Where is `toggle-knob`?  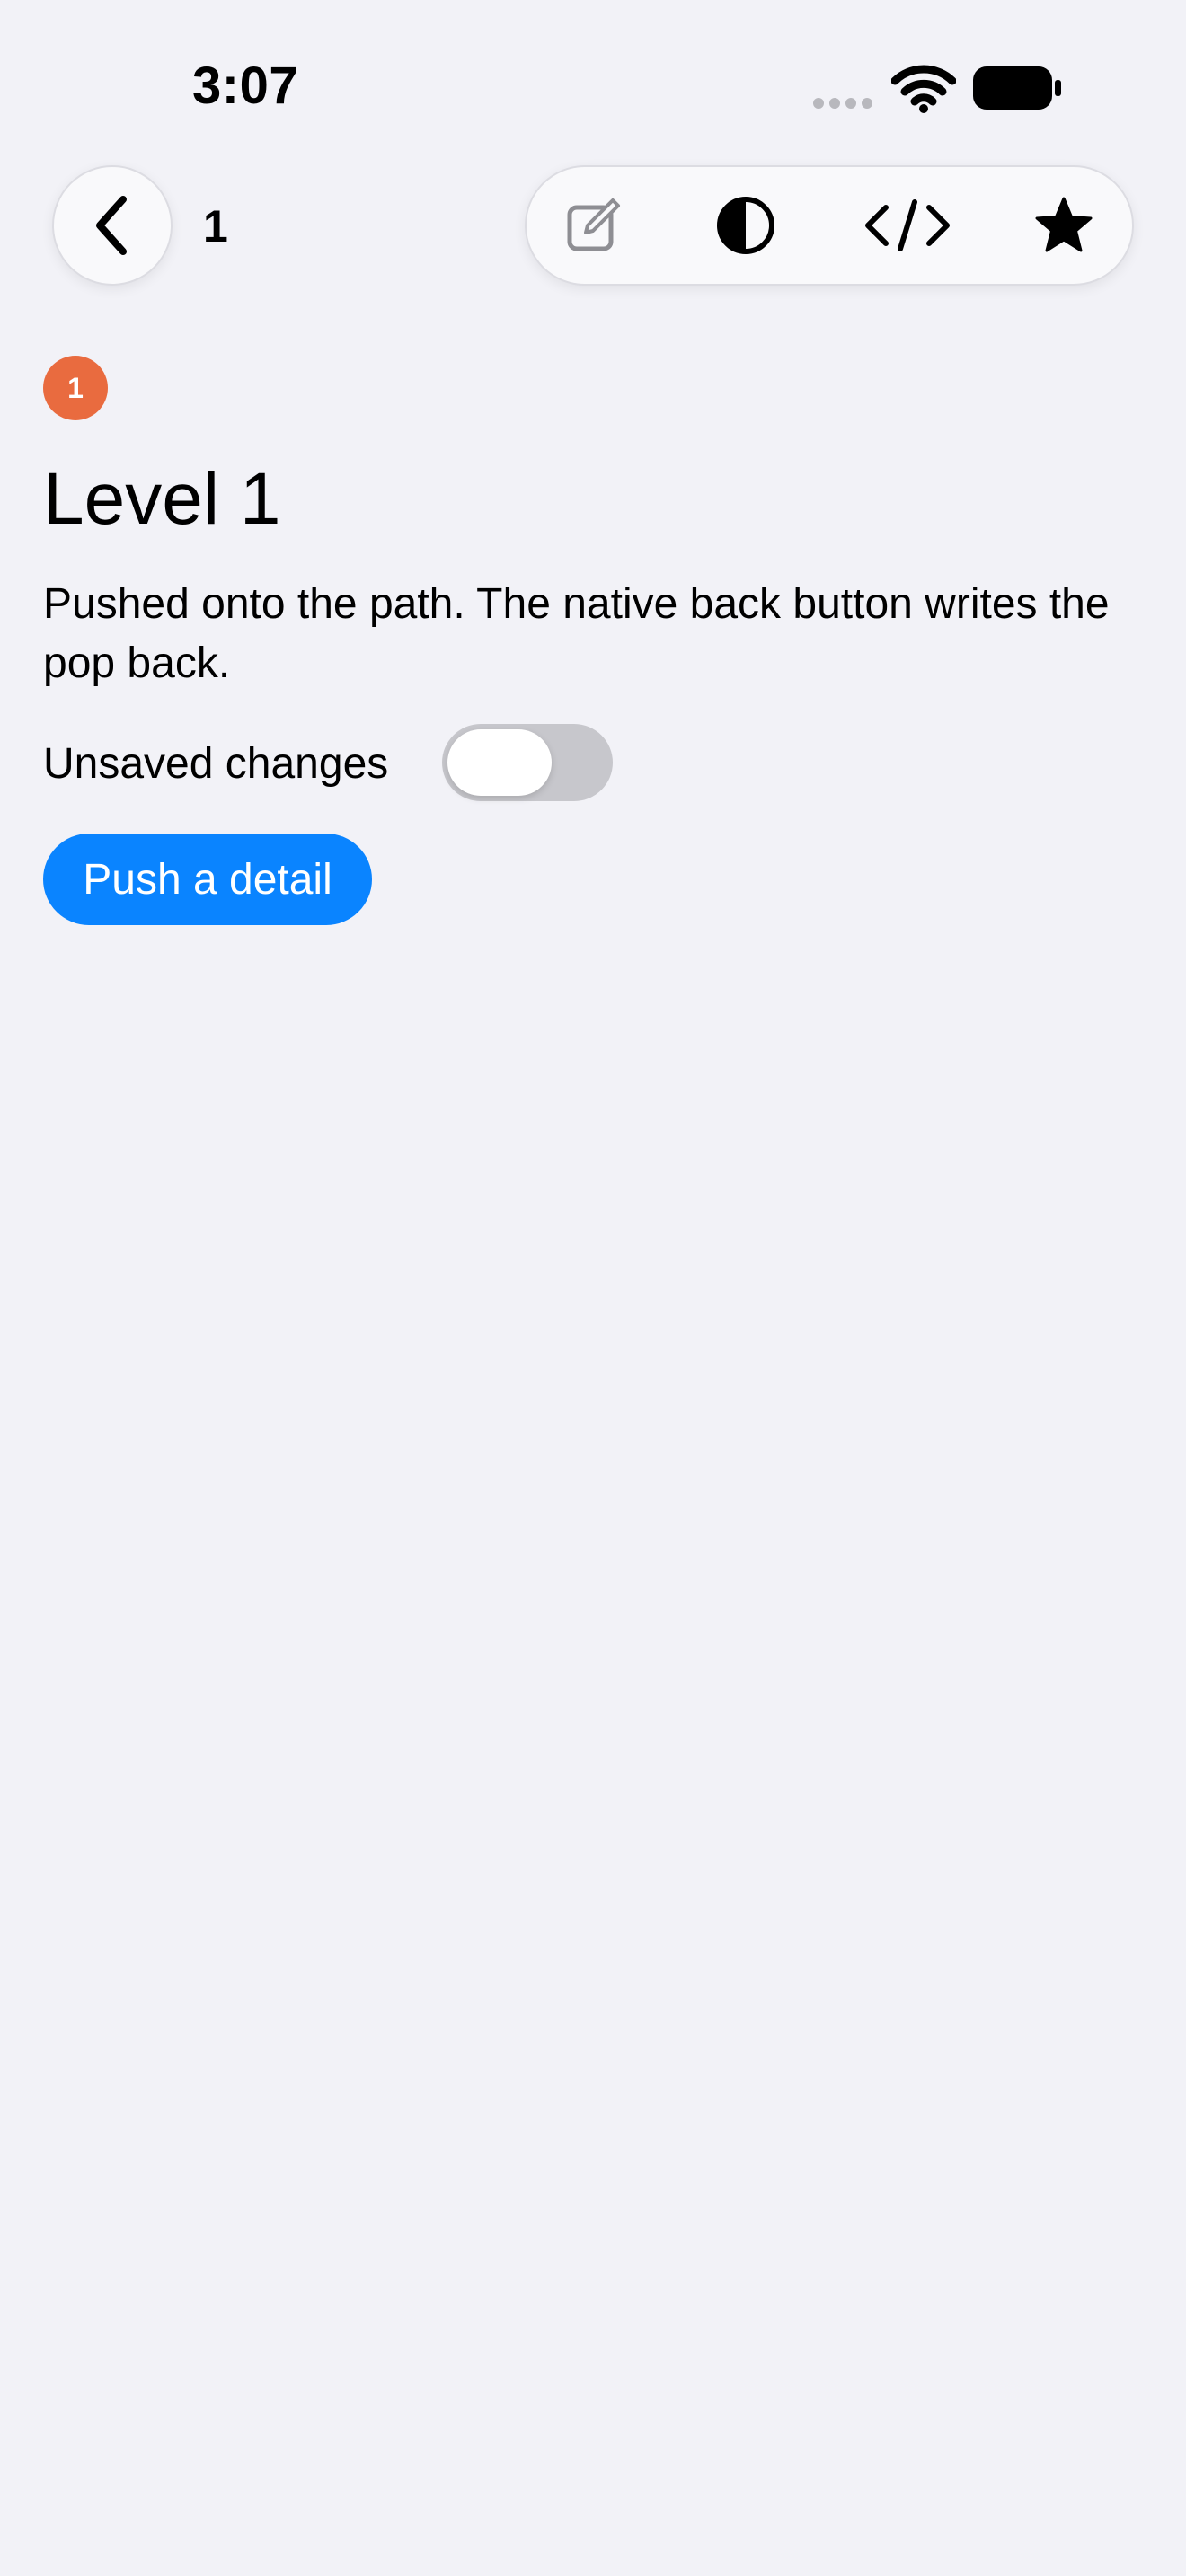 toggle-knob is located at coordinates (499, 762).